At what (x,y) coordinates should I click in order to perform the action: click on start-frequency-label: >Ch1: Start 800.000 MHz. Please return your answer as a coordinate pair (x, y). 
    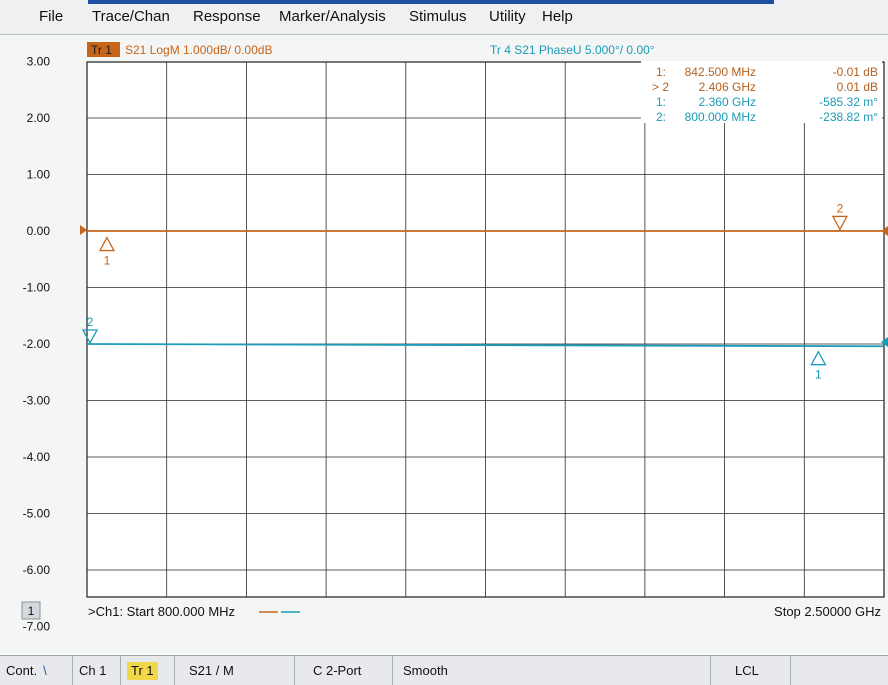
    Looking at the image, I should click on (161, 611).